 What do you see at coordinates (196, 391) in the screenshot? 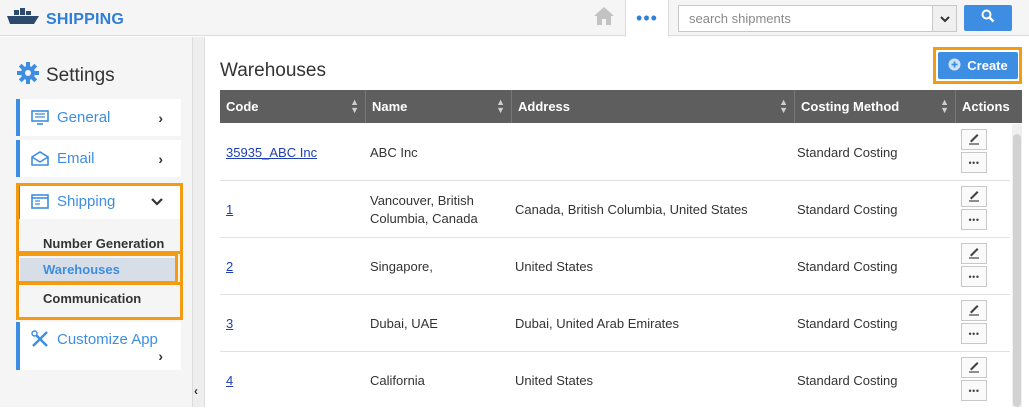
I see `chevron-left-icon: ‹` at bounding box center [196, 391].